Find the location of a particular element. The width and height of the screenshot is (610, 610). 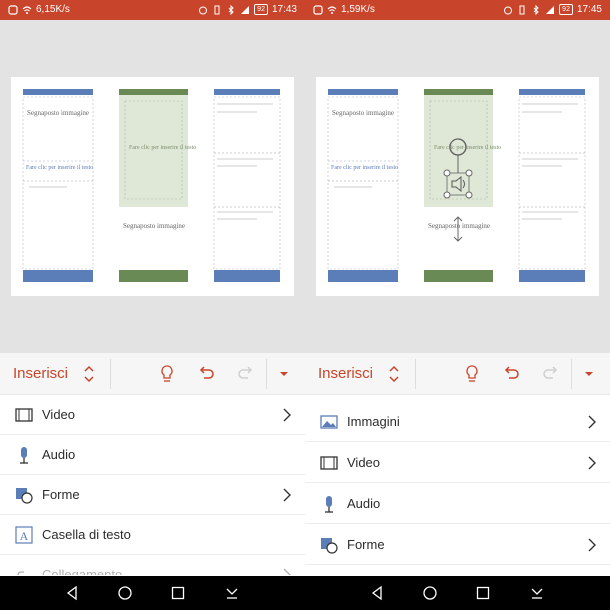

col1-tap-text: Fare clic per inserire il testo is located at coordinates (364, 168).